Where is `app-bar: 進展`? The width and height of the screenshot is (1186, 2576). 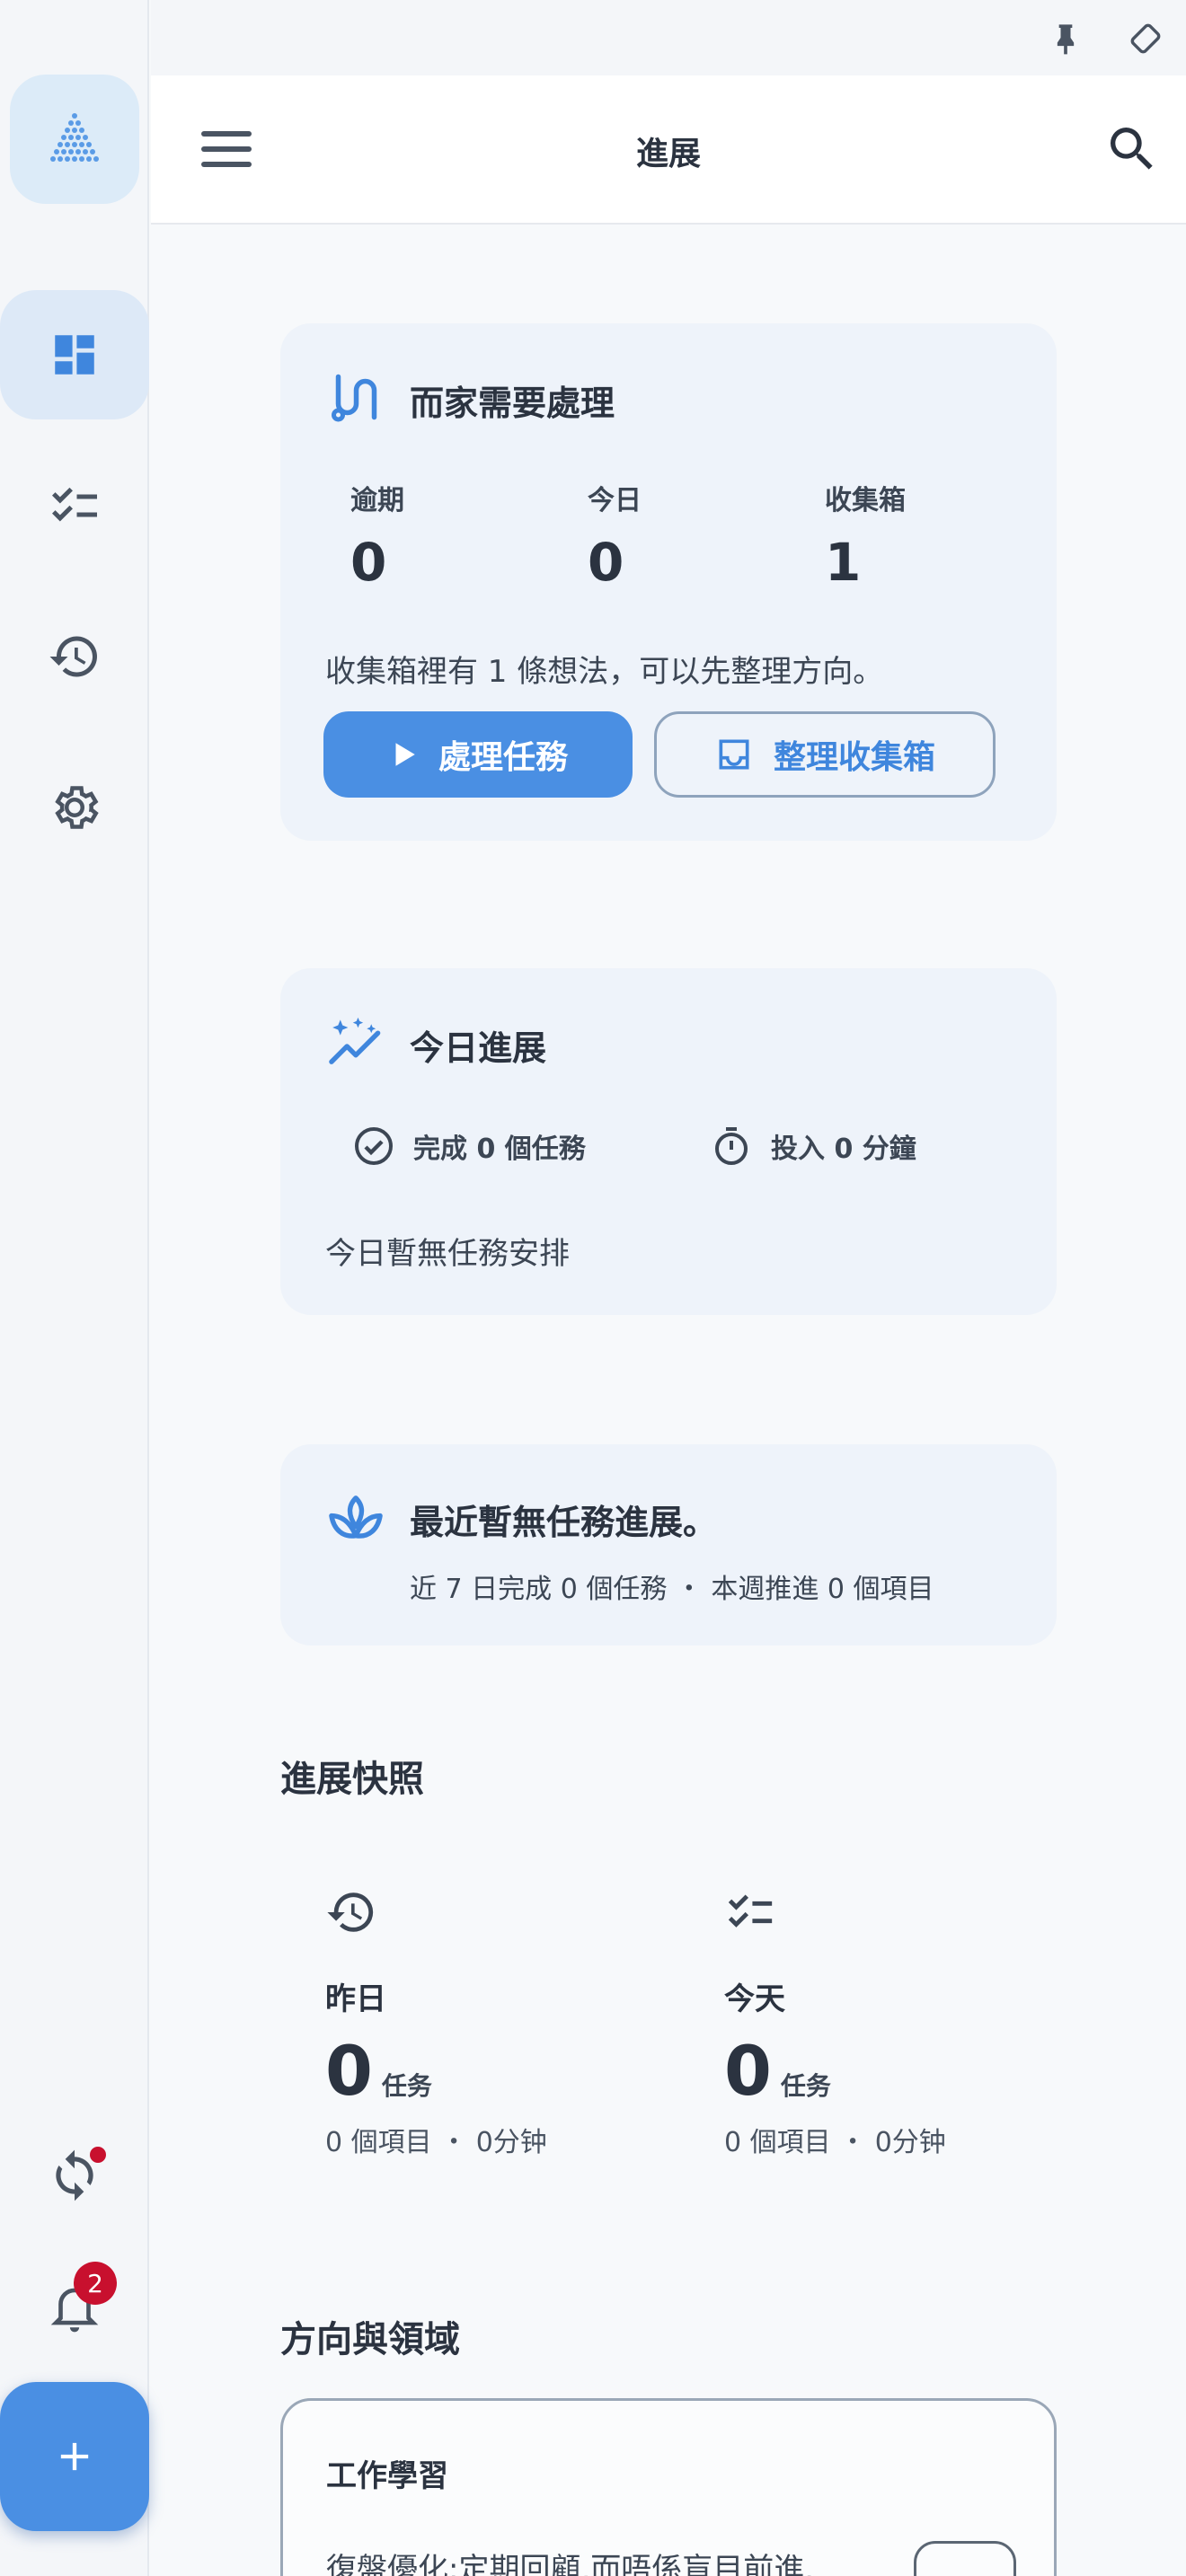
app-bar: 進展 is located at coordinates (668, 150).